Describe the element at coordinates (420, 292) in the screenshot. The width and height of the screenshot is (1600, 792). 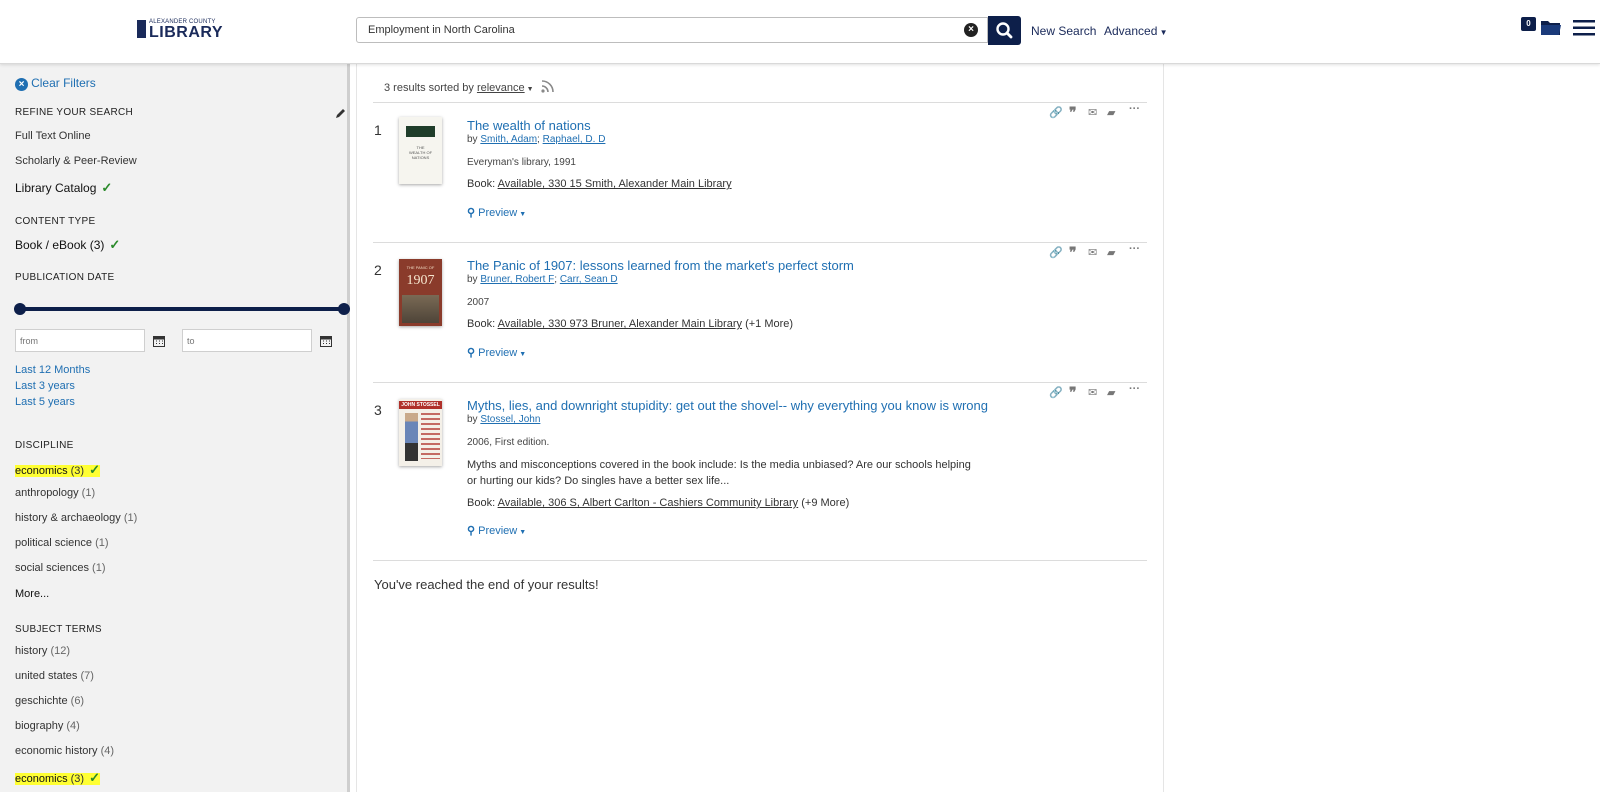
I see `book-cover: THE PANIC OF 1907` at that location.